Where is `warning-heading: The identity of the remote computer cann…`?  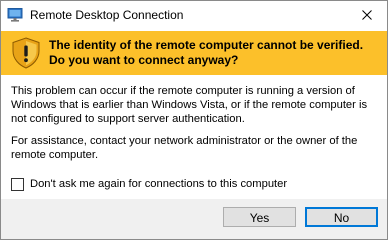
warning-heading: The identity of the remote computer cann… is located at coordinates (206, 52).